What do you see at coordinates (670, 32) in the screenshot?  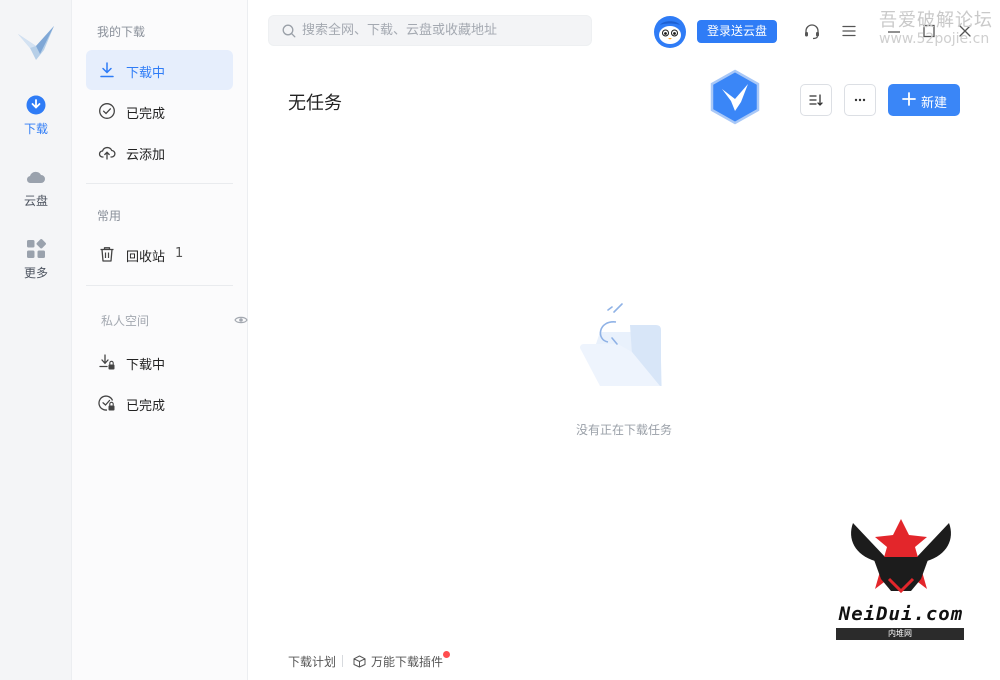 I see `user-avatar` at bounding box center [670, 32].